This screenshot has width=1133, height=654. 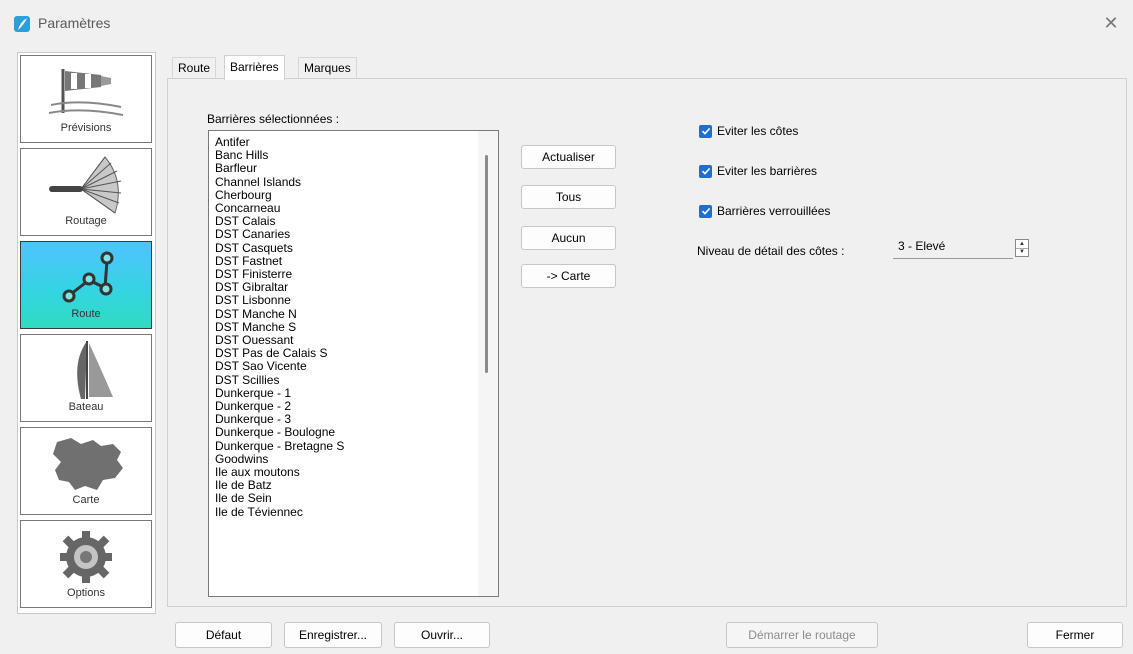 I want to click on aucun-button: Aucun, so click(x=568, y=238).